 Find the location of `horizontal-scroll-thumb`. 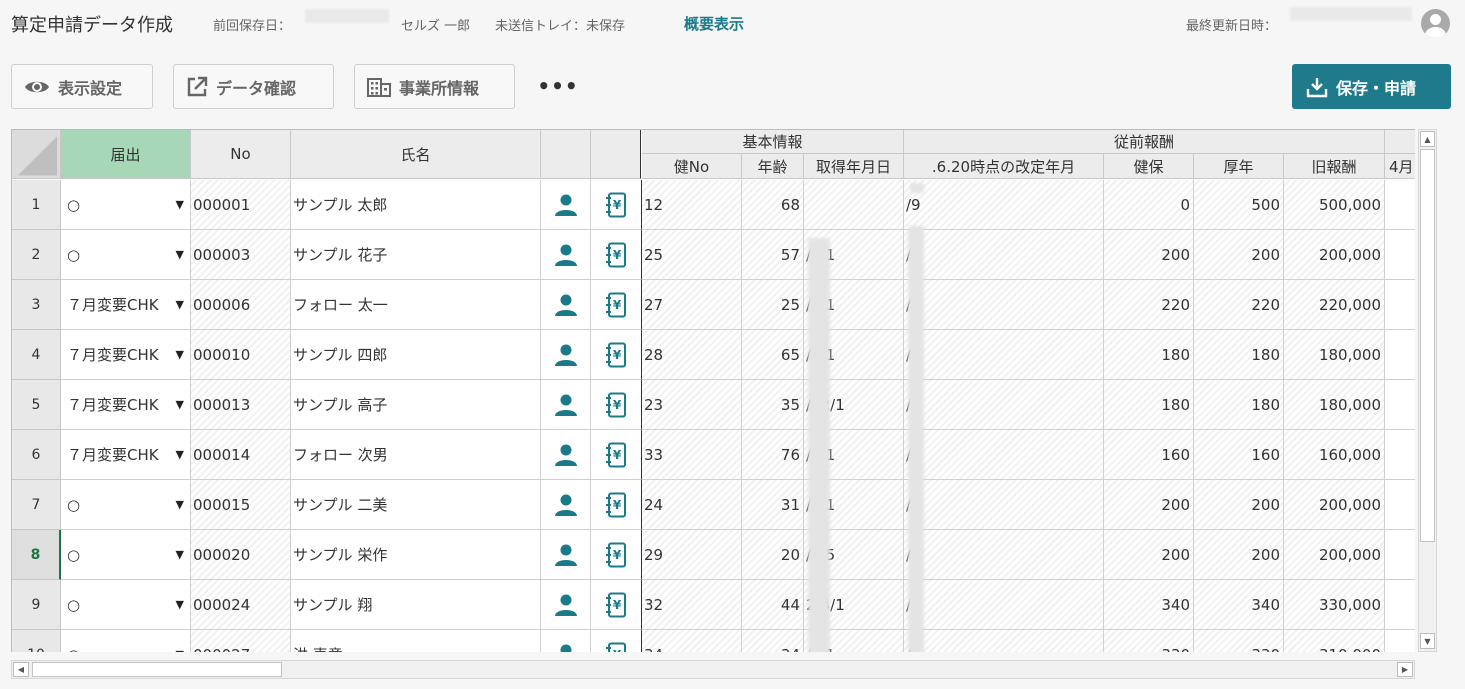

horizontal-scroll-thumb is located at coordinates (157, 669).